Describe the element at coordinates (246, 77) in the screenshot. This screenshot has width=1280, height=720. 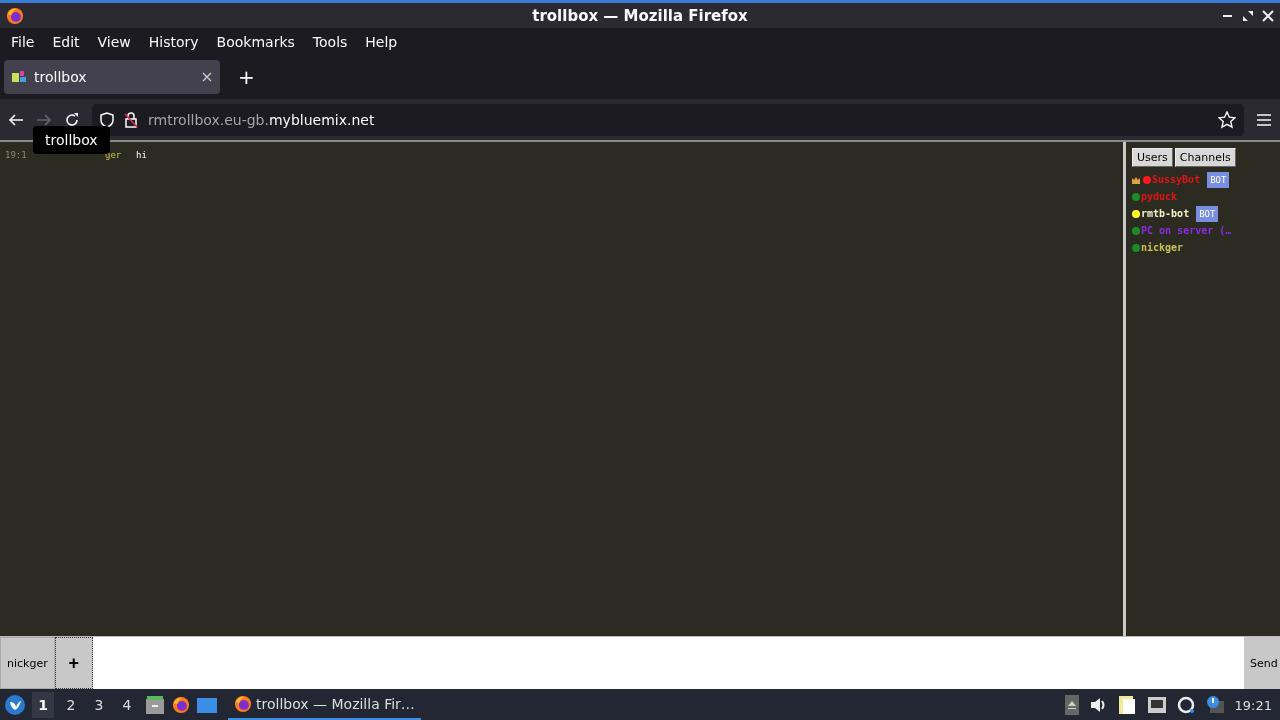
I see `new-tab-button: +` at that location.